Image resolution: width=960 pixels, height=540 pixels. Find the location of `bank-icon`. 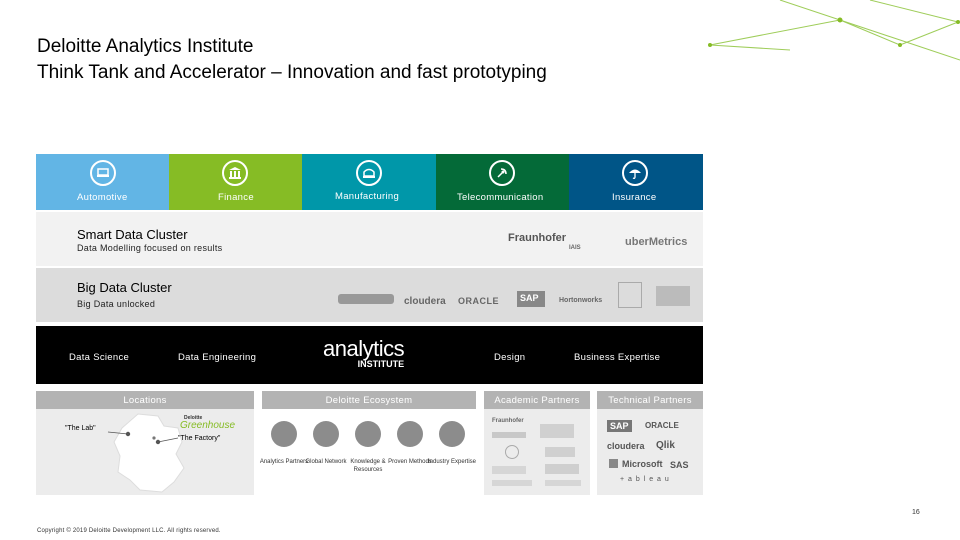

bank-icon is located at coordinates (235, 173).